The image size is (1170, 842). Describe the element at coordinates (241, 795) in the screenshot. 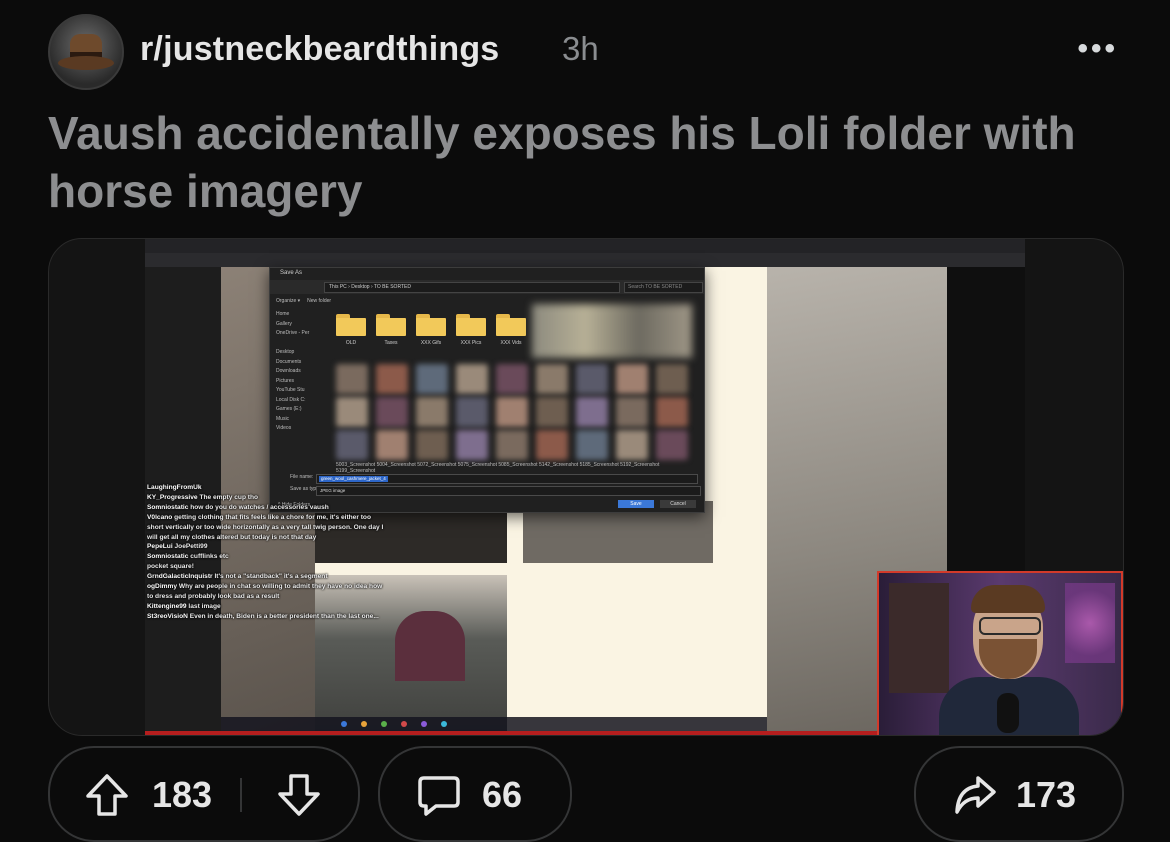

I see `vote-divider` at that location.